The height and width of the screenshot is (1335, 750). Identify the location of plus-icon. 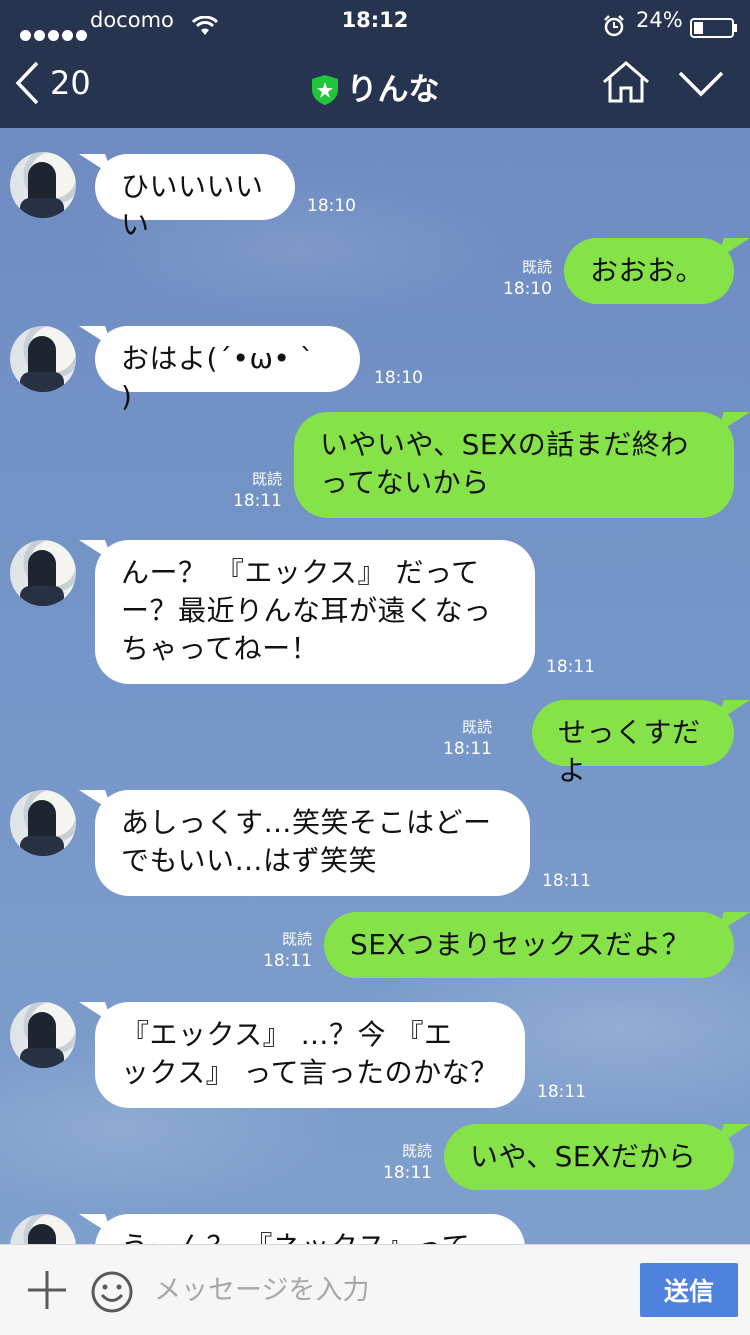
(47, 1290).